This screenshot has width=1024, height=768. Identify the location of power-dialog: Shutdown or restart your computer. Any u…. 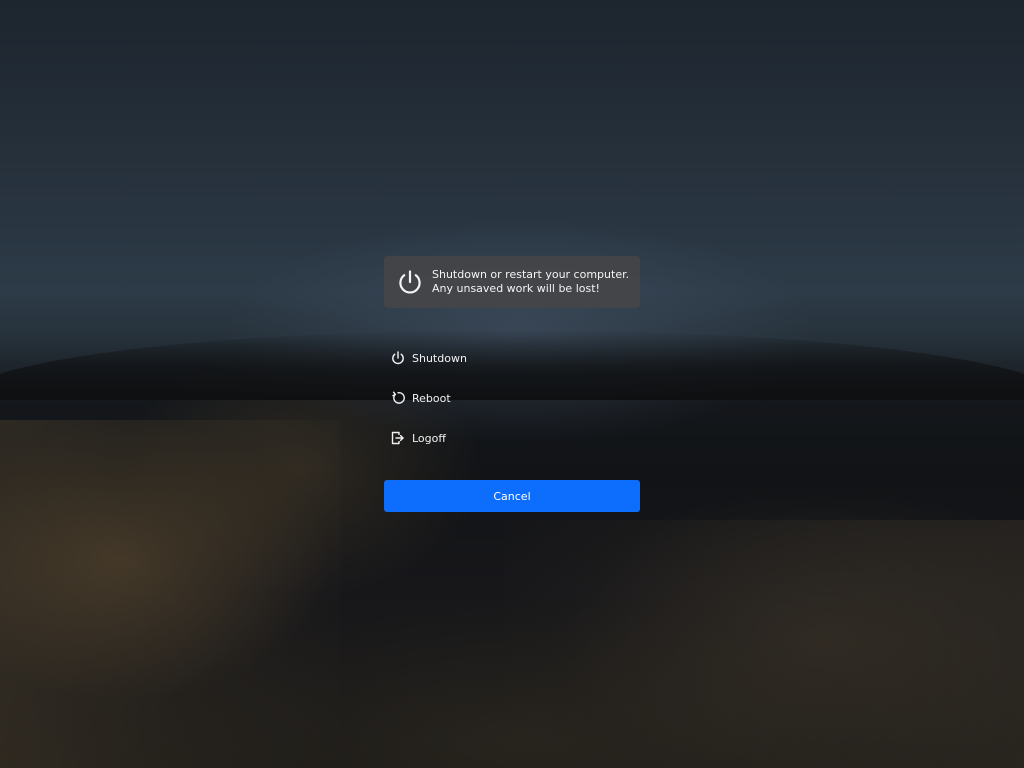
(512, 357).